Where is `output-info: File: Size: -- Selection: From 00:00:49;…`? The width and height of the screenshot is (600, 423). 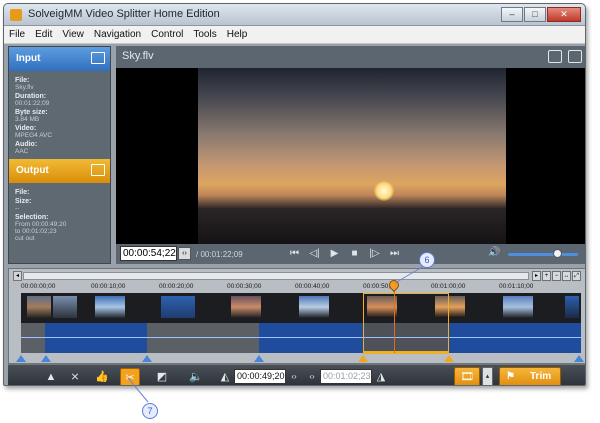
output-info: File: Size: -- Selection: From 00:00:49;… is located at coordinates (59, 214).